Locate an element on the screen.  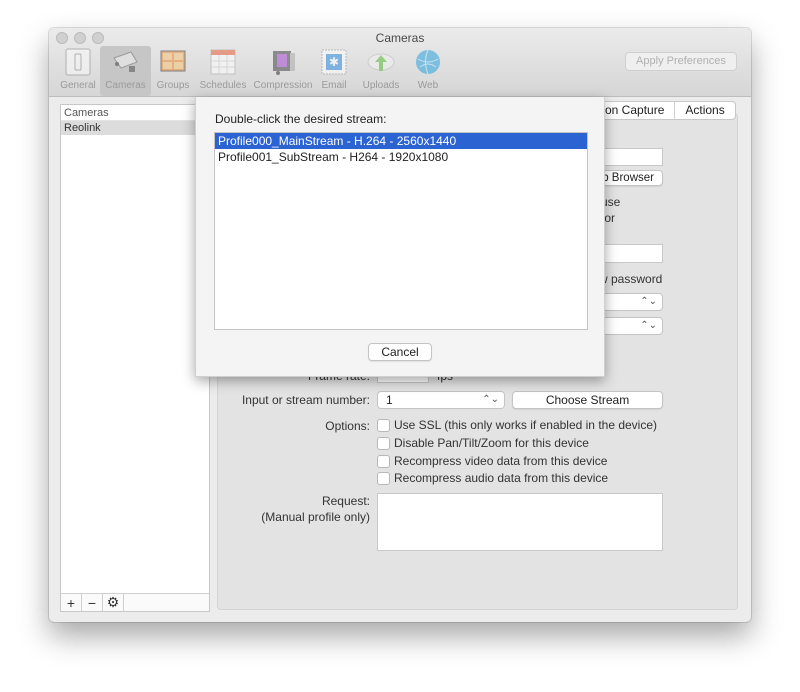
choose-stream-button: Choose Stream is located at coordinates (587, 400).